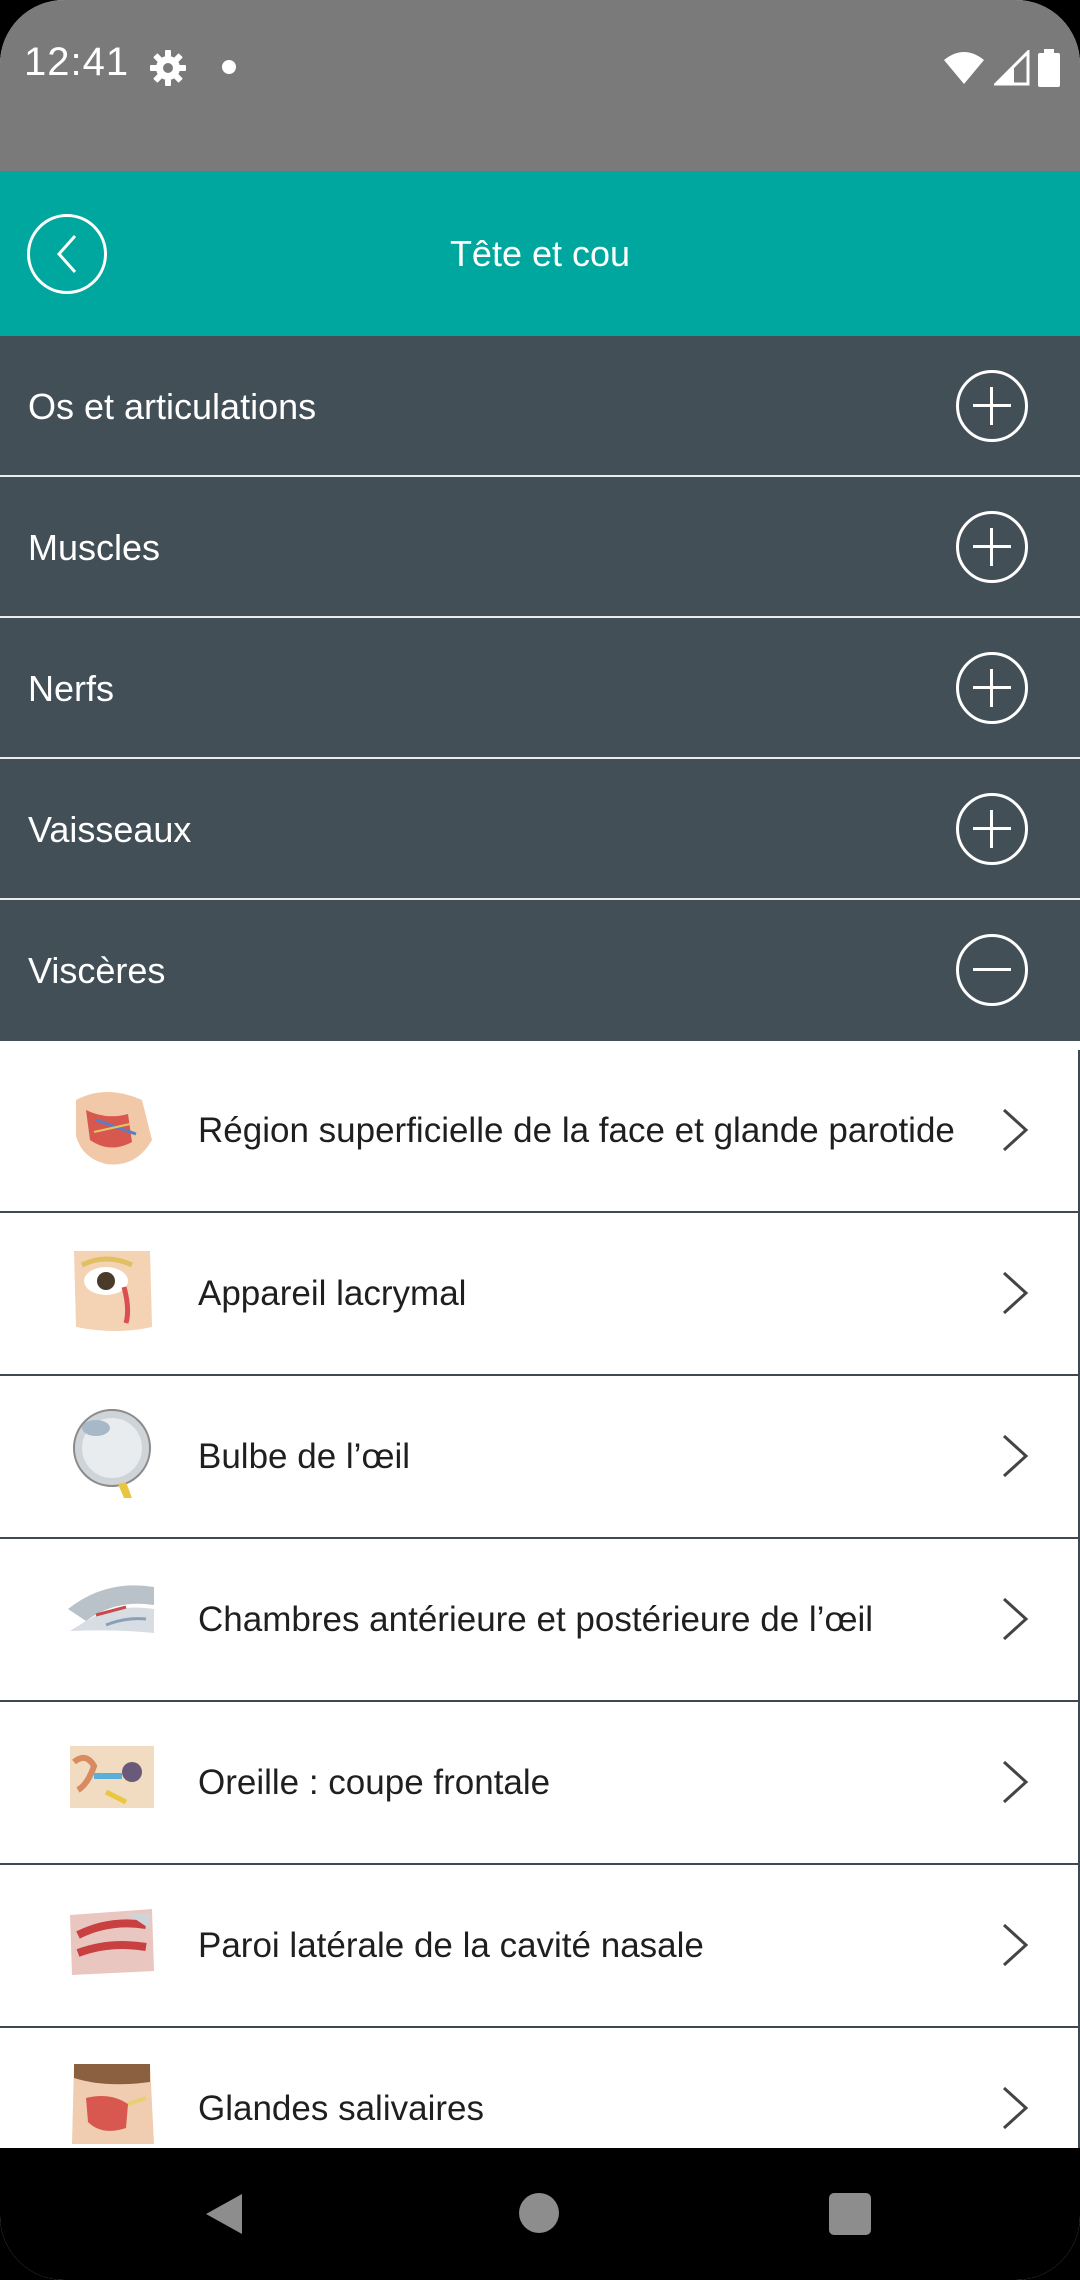 The height and width of the screenshot is (2280, 1080). What do you see at coordinates (1049, 68) in the screenshot?
I see `battery-icon` at bounding box center [1049, 68].